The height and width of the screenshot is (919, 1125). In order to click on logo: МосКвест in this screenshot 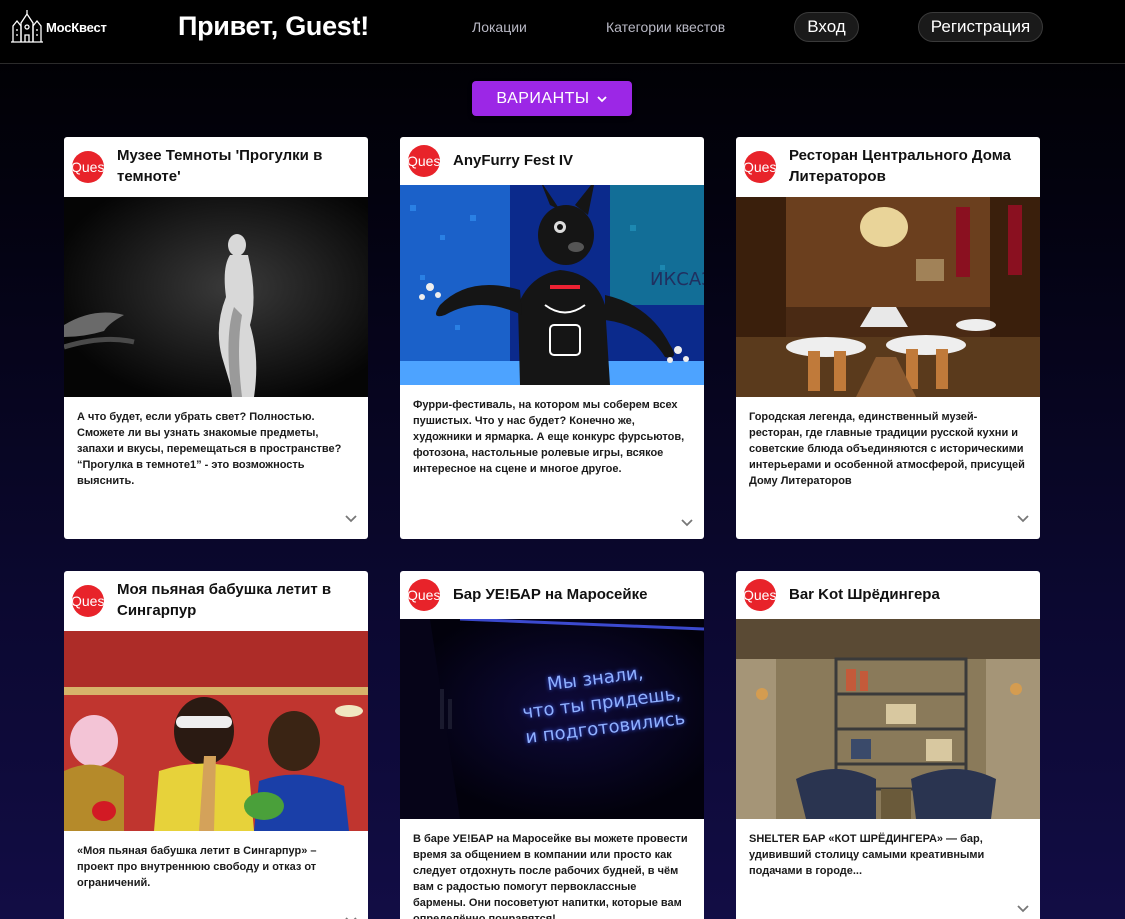, I will do `click(58, 27)`.